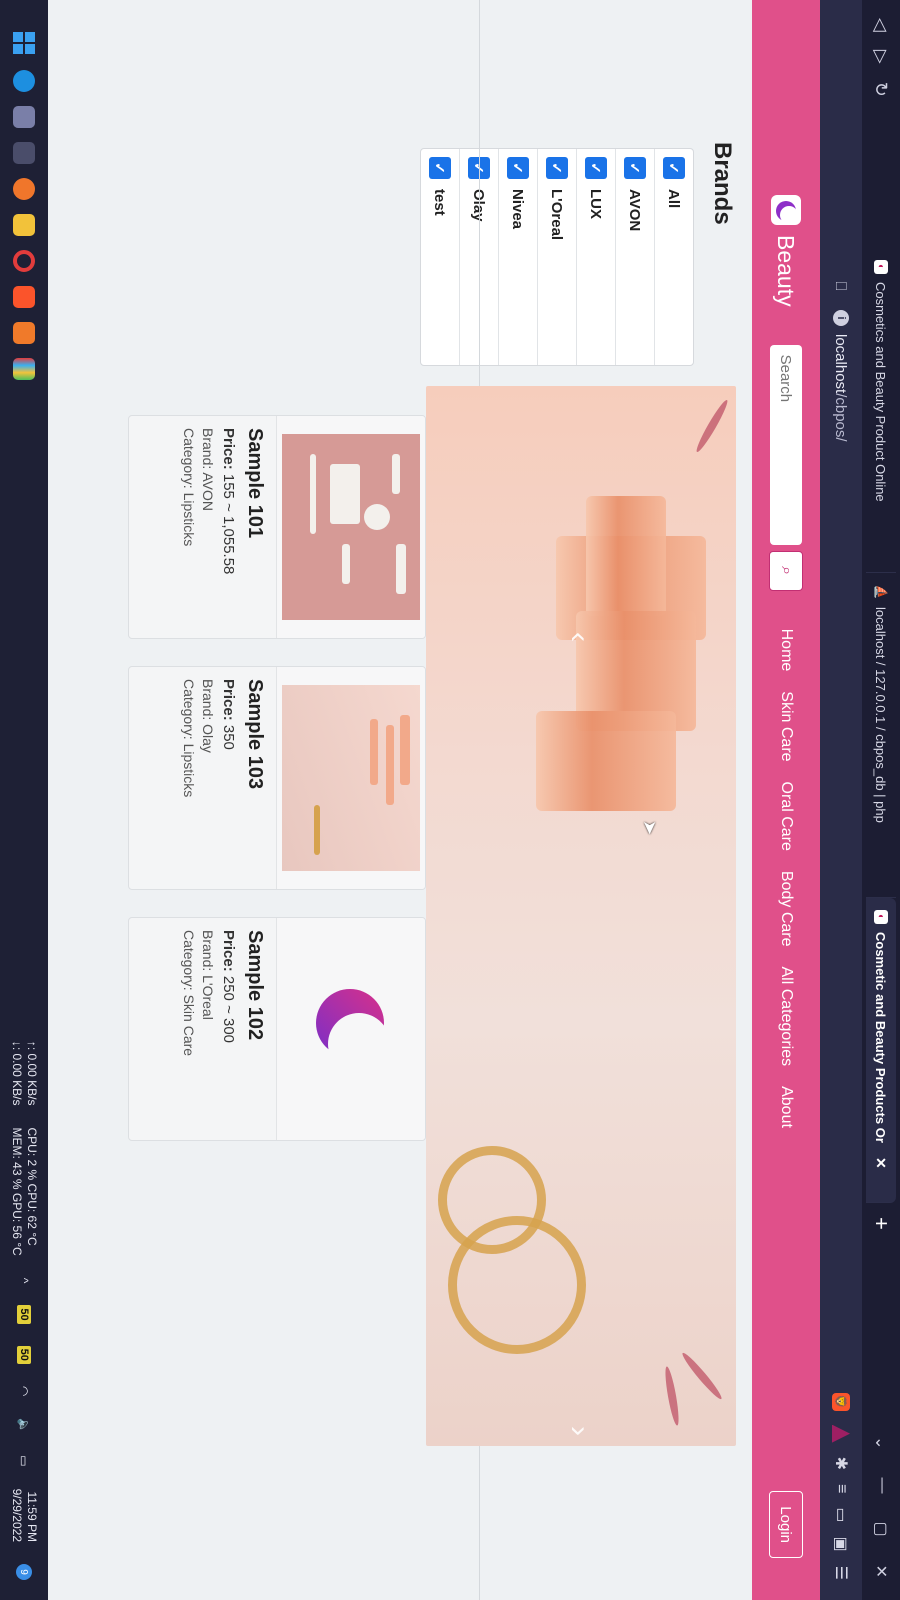 The height and width of the screenshot is (1600, 900). What do you see at coordinates (786, 444) in the screenshot?
I see `search-input` at bounding box center [786, 444].